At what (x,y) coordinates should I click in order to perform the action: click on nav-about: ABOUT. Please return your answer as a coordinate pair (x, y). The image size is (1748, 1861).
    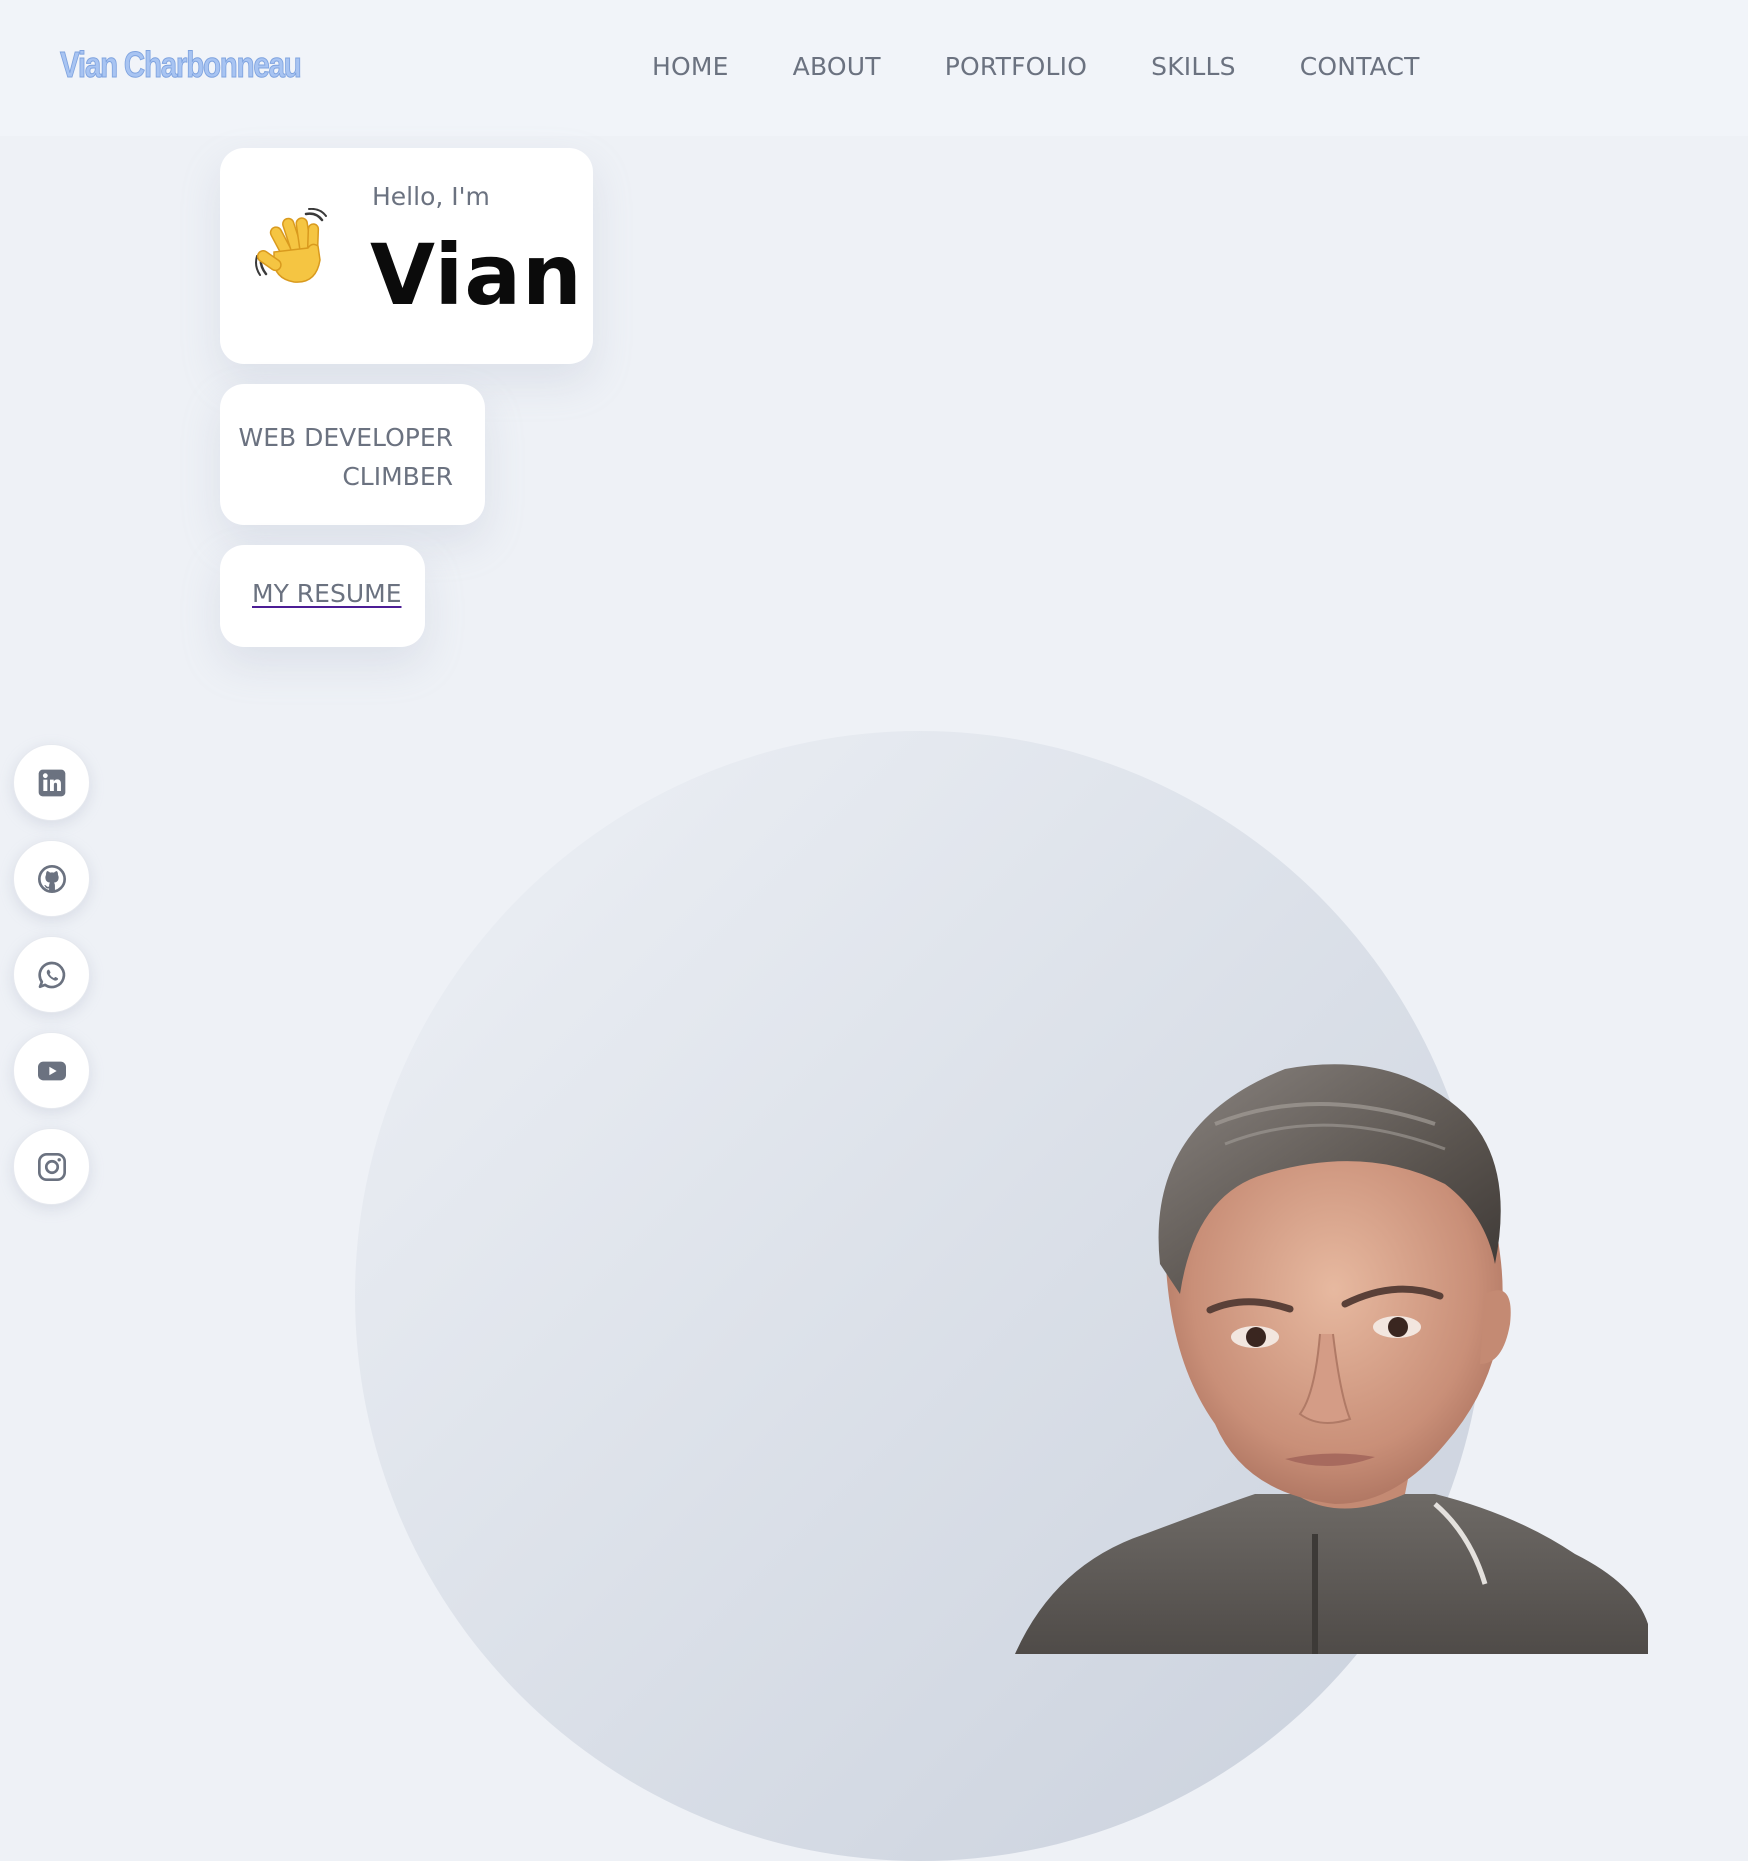
    Looking at the image, I should click on (837, 66).